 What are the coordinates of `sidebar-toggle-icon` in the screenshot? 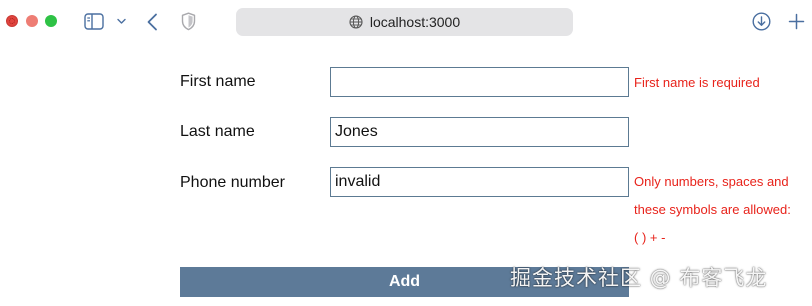 It's located at (94, 21).